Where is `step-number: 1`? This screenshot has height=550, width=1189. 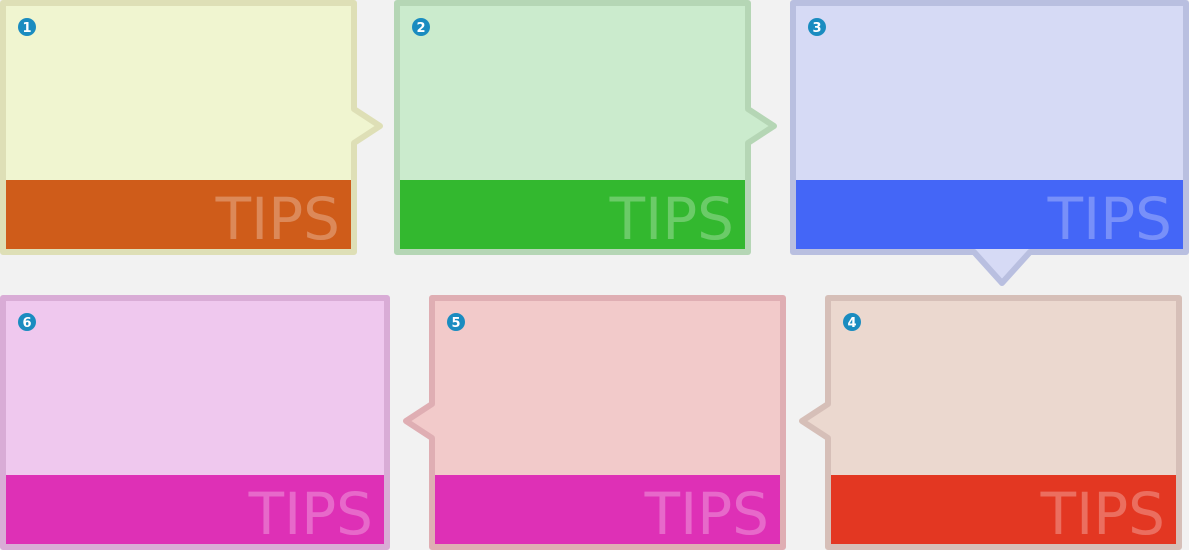 step-number: 1 is located at coordinates (26, 28).